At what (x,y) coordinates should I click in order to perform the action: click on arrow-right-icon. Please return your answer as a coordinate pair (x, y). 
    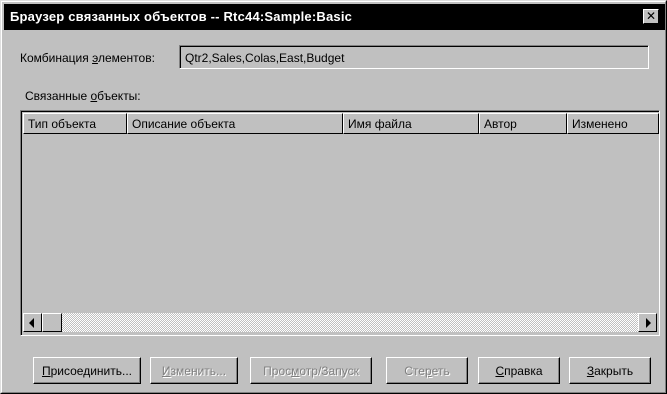
    Looking at the image, I should click on (648, 323).